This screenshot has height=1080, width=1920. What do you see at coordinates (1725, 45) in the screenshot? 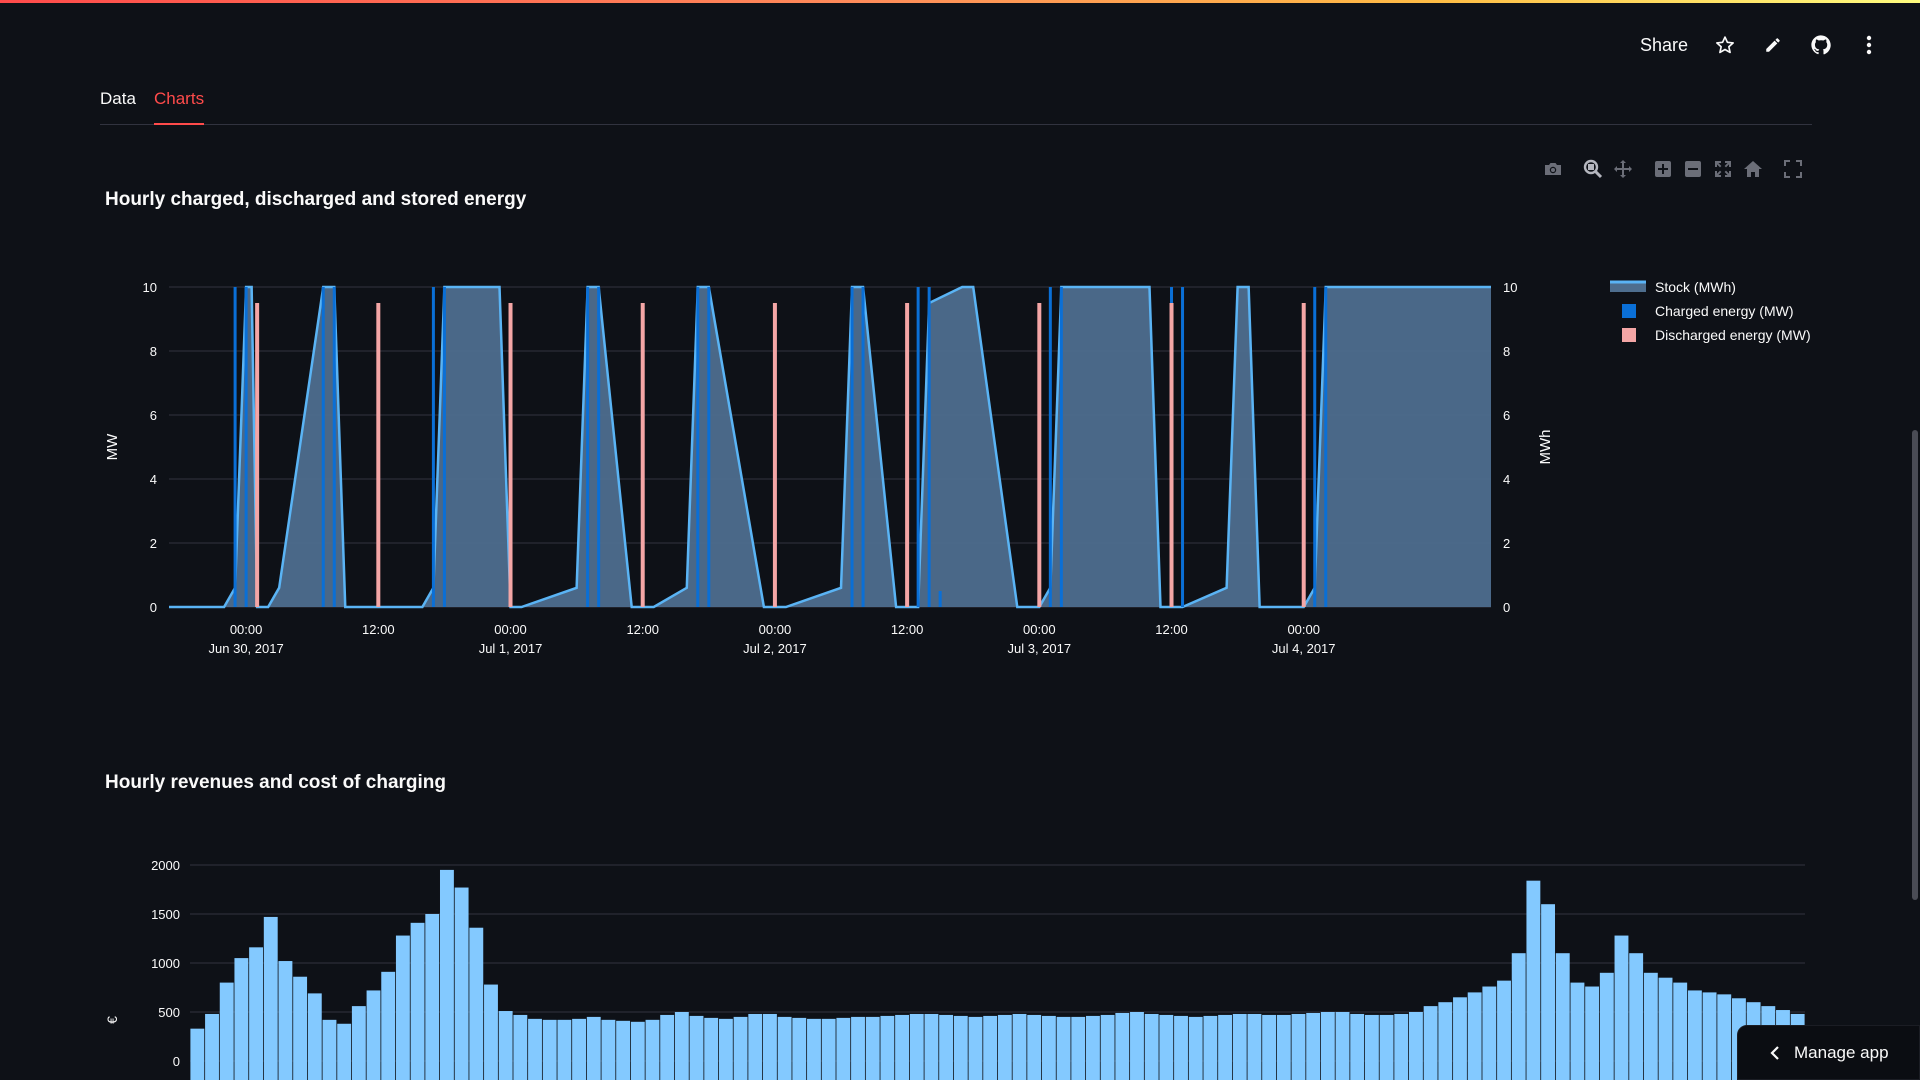
I see `star-icon` at bounding box center [1725, 45].